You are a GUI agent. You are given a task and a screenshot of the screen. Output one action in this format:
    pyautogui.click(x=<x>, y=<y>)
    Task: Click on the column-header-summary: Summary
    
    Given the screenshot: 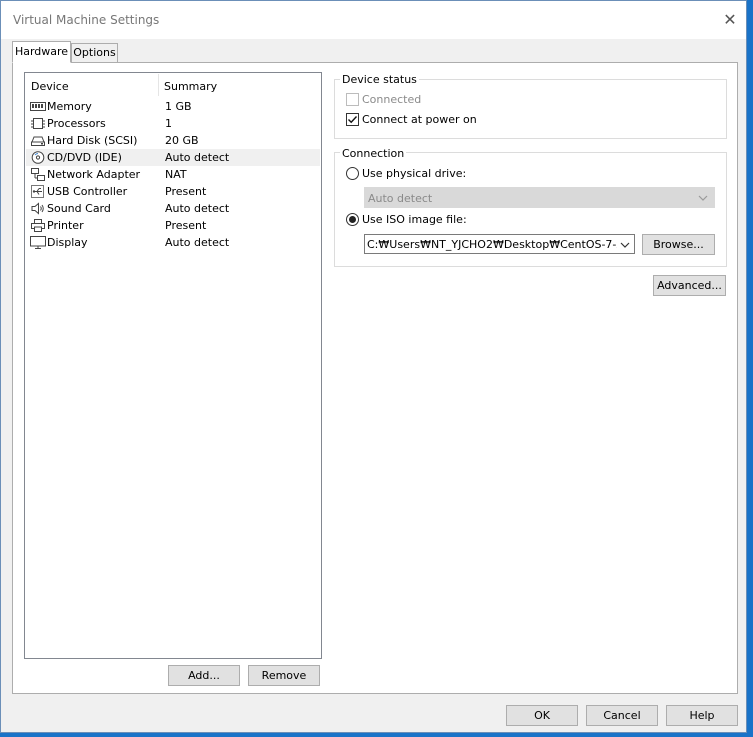 What is the action you would take?
    pyautogui.click(x=190, y=86)
    